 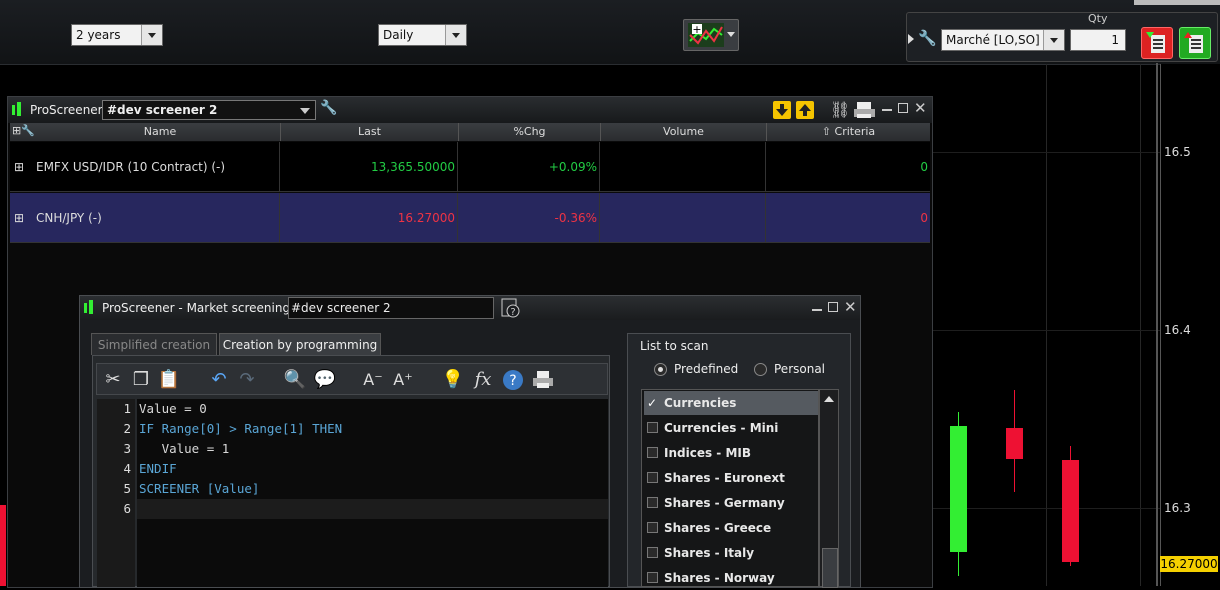 I want to click on market-order-select: Marché [LO,SO], so click(x=1003, y=40).